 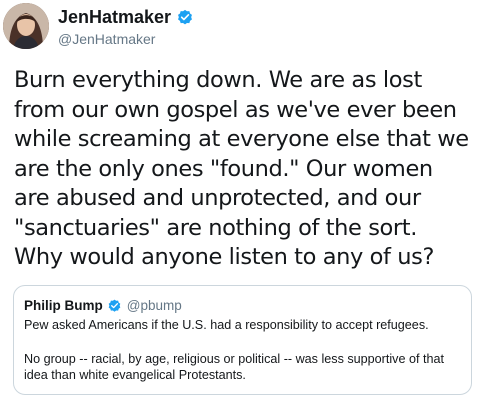 What do you see at coordinates (135, 375) in the screenshot?
I see `quoted-paragraph-line: idea than white evangelical Protestants.` at bounding box center [135, 375].